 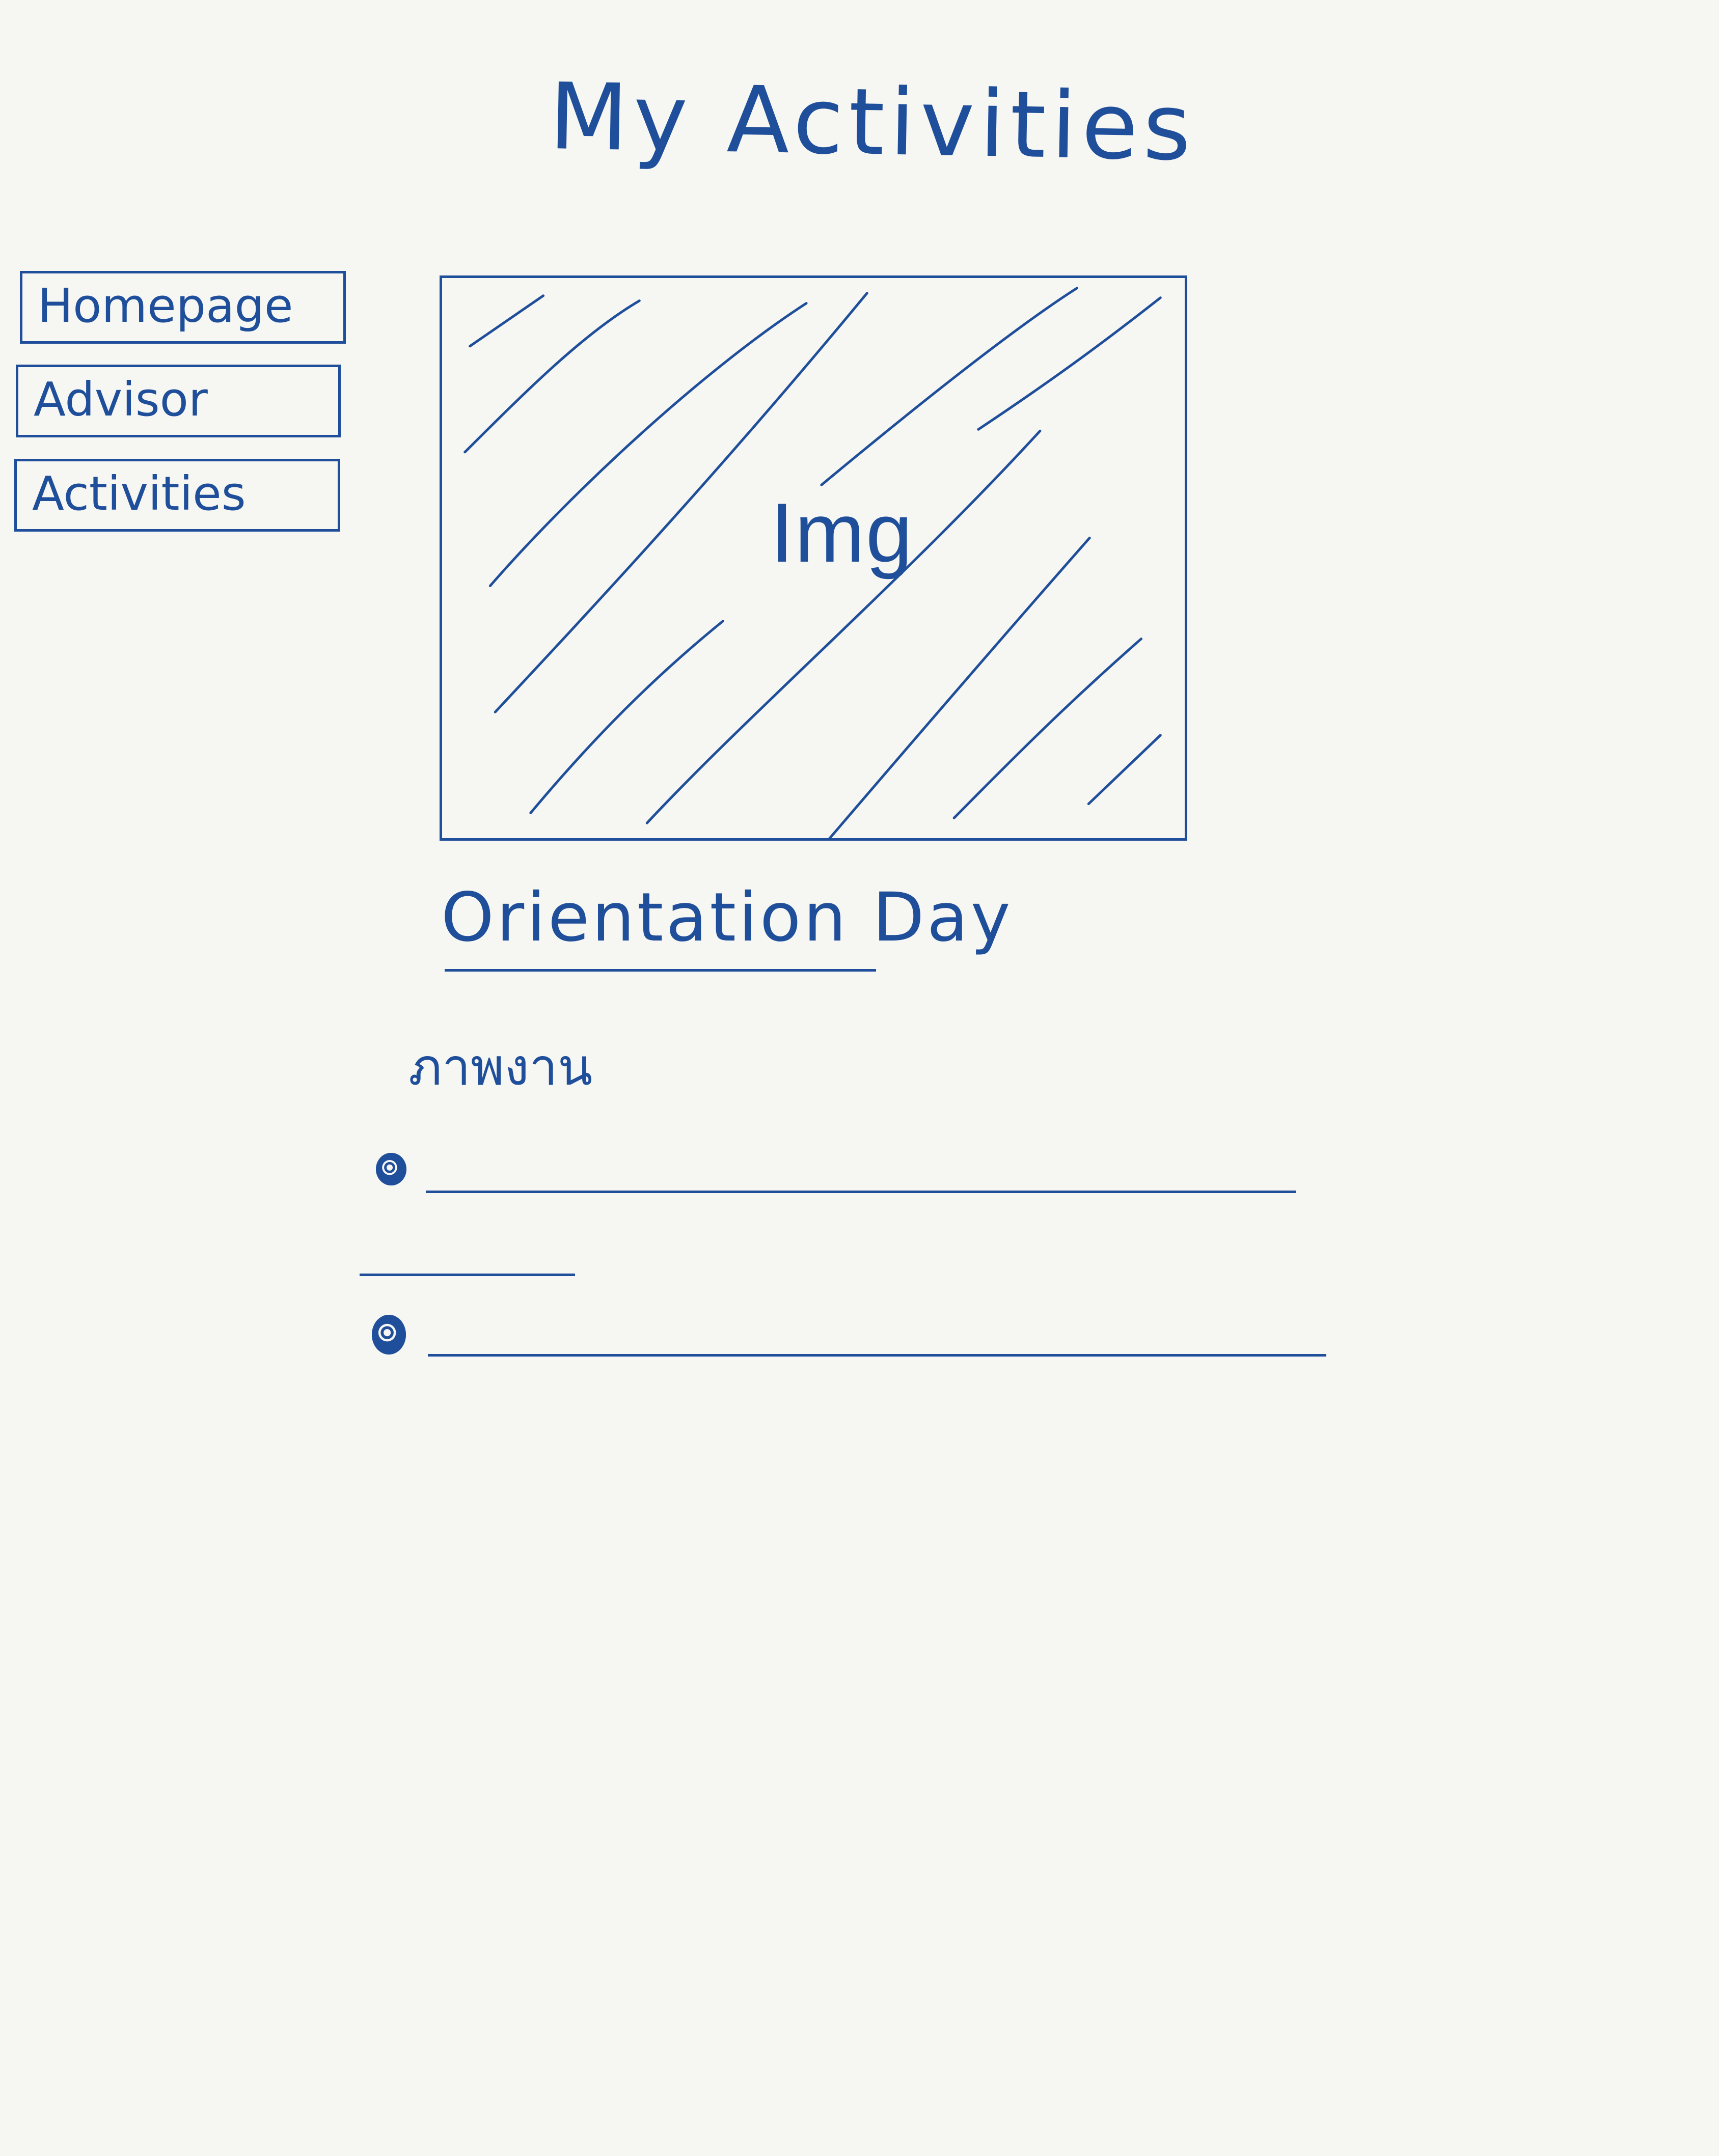 I want to click on thai-section-label: ภาพงาน, so click(x=500, y=1067).